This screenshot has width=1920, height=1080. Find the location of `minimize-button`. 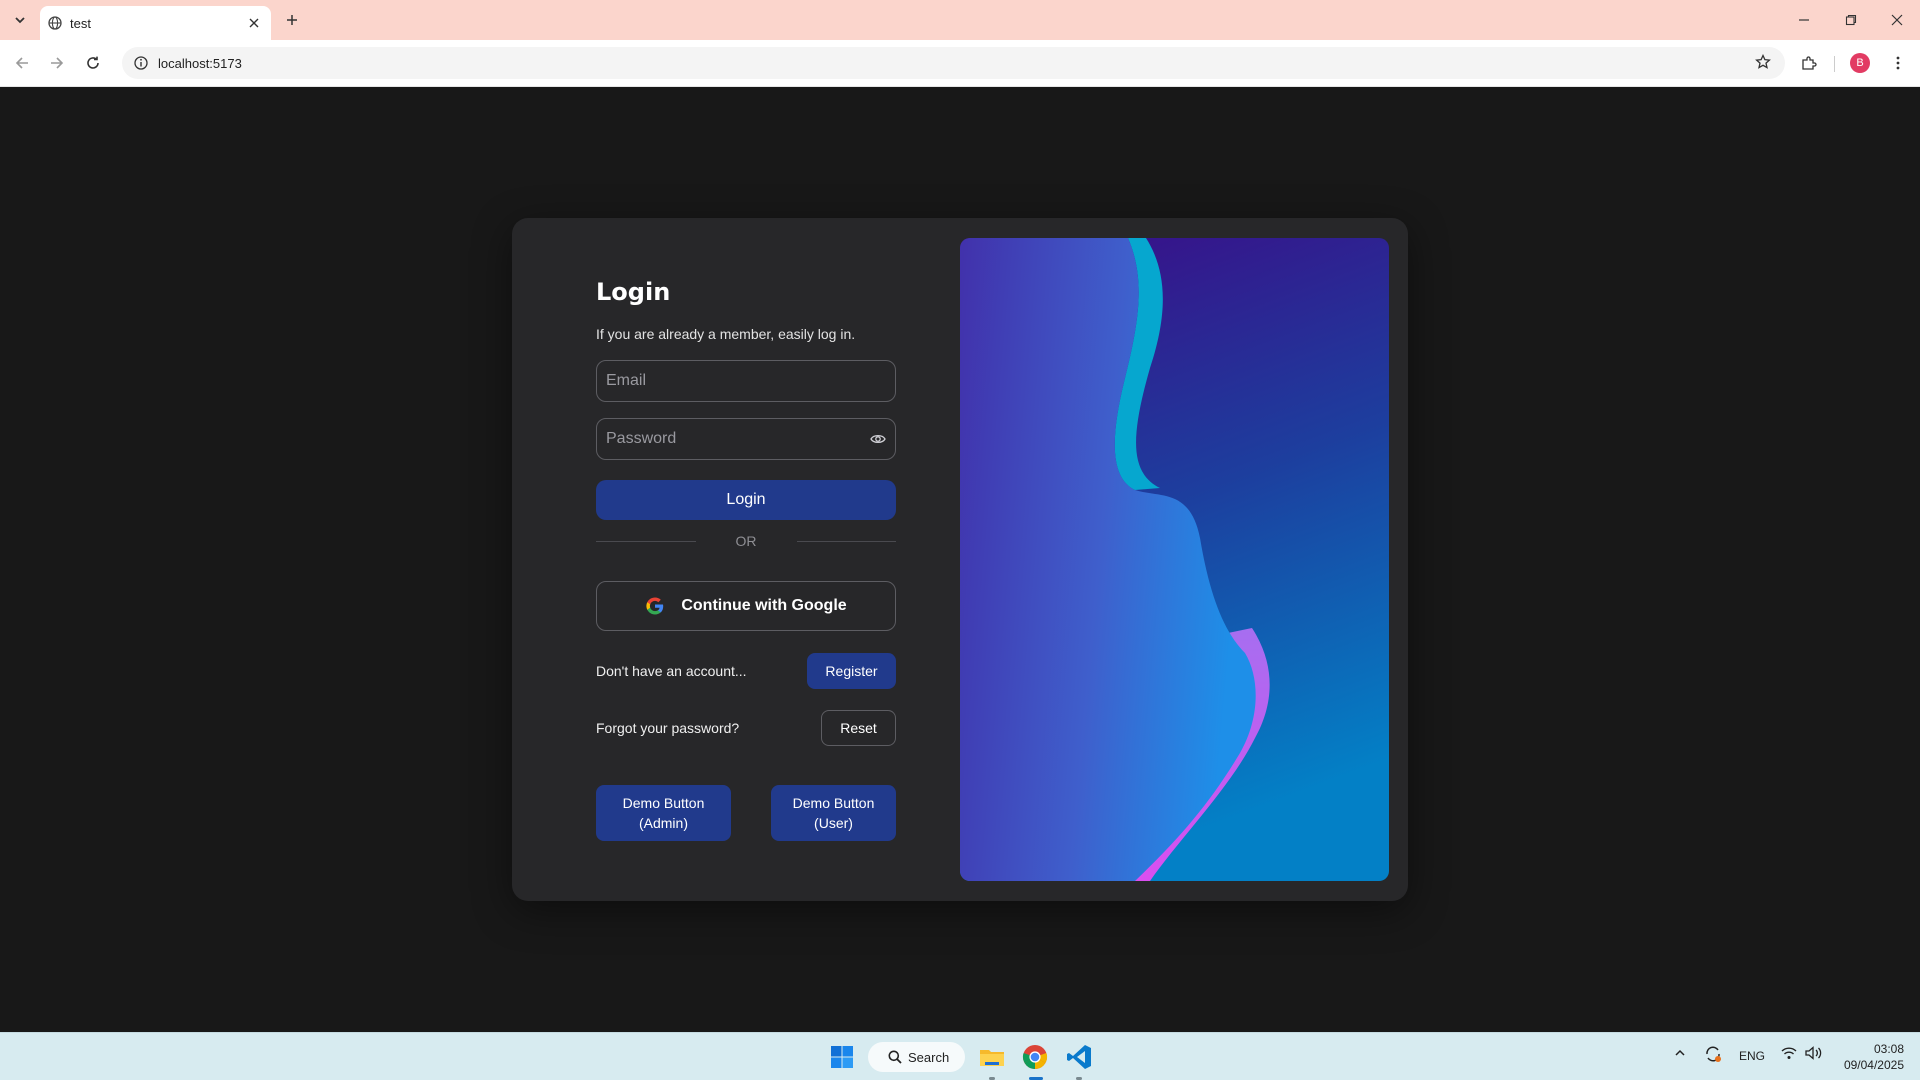

minimize-button is located at coordinates (1804, 20).